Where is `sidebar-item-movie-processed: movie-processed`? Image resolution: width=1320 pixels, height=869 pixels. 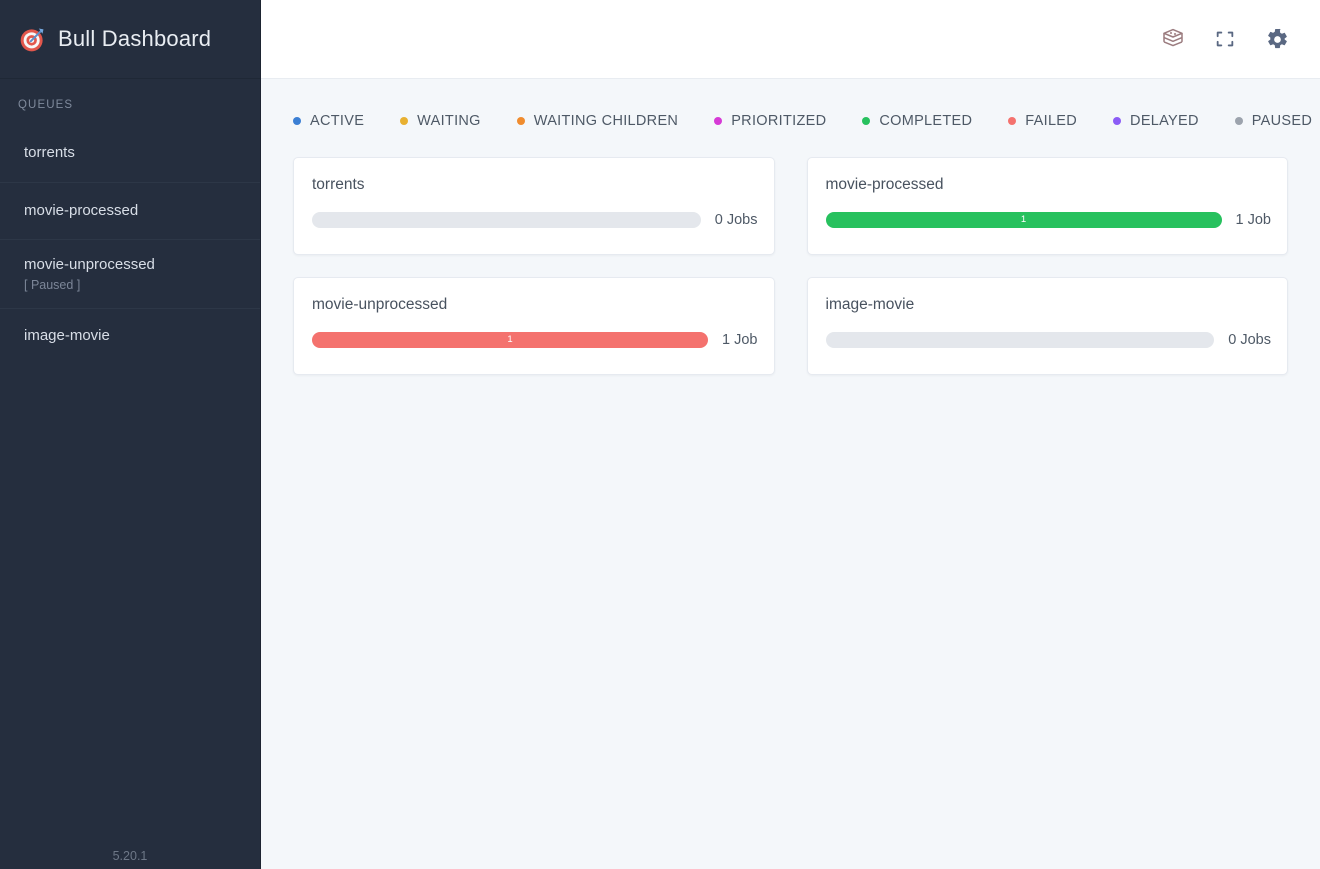 sidebar-item-movie-processed: movie-processed is located at coordinates (130, 210).